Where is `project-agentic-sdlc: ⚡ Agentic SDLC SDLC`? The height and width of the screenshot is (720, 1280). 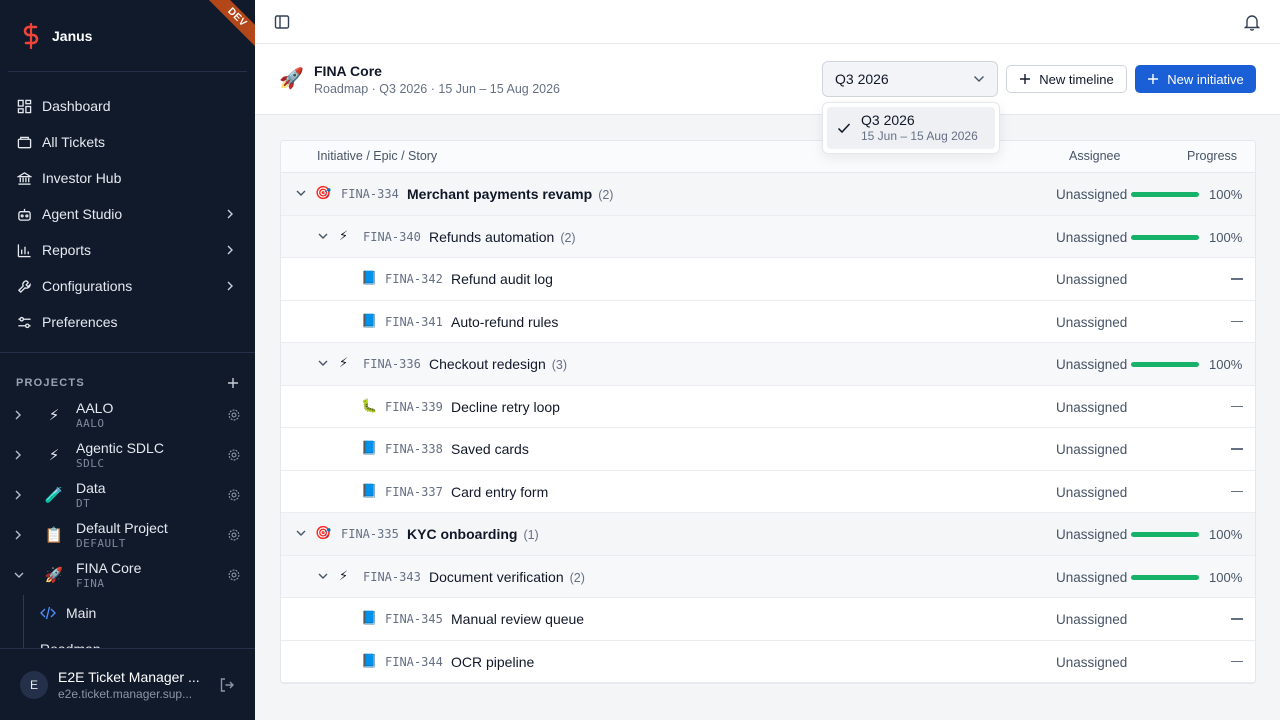
project-agentic-sdlc: ⚡ Agentic SDLC SDLC is located at coordinates (127, 455).